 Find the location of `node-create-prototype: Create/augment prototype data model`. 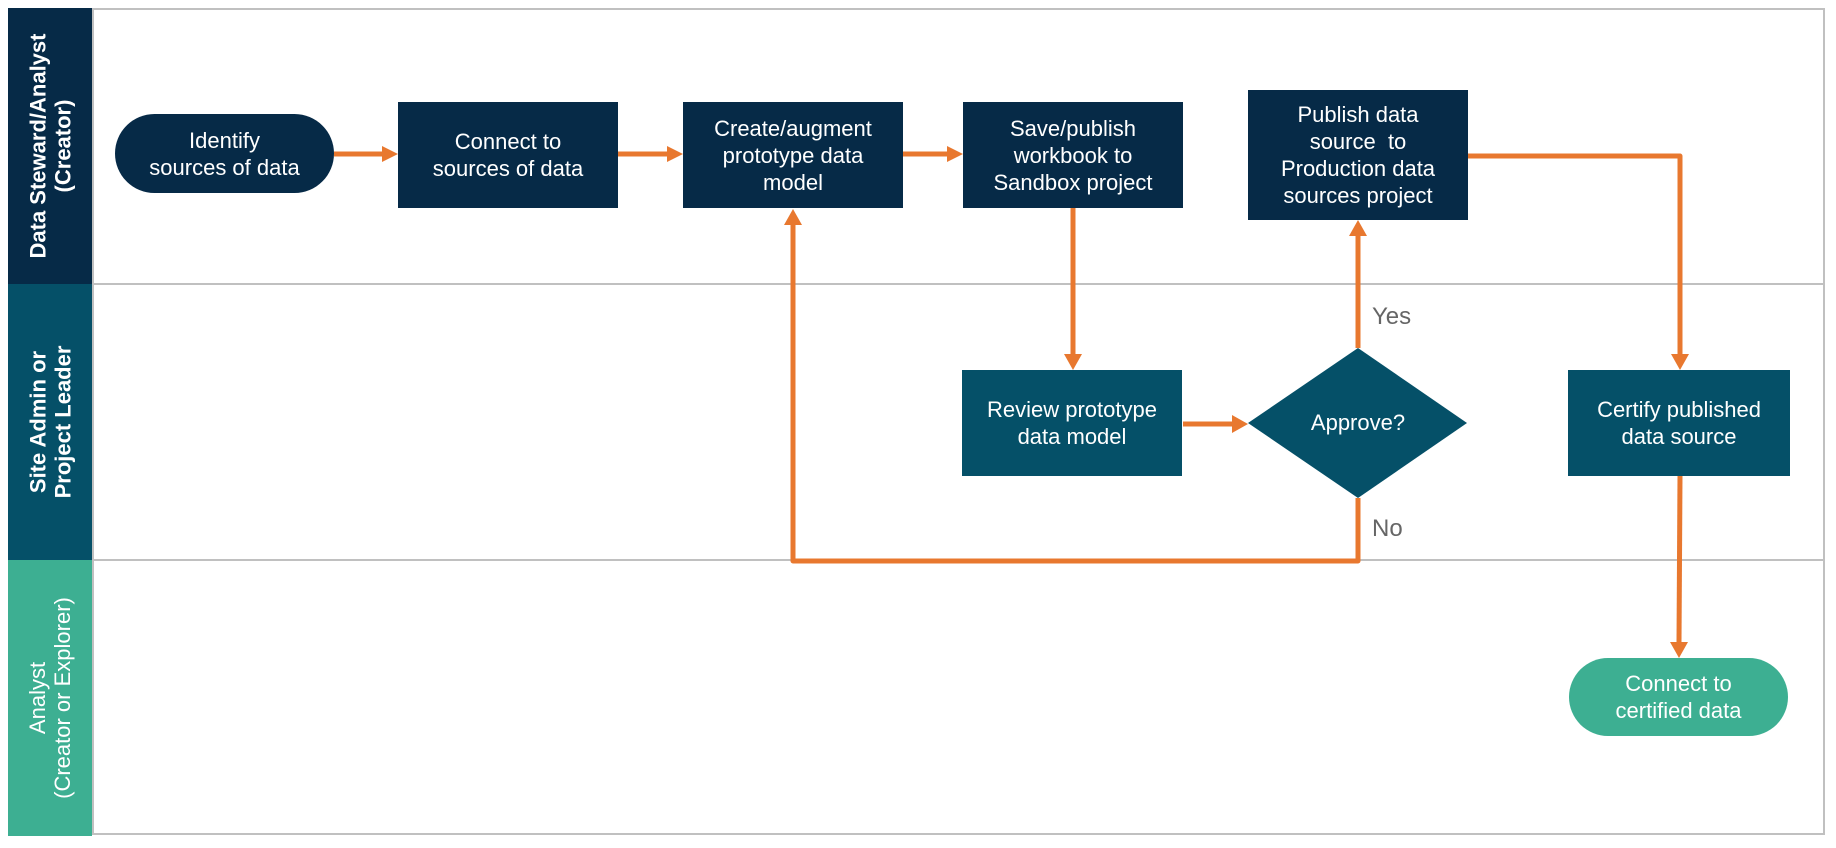

node-create-prototype: Create/augment prototype data model is located at coordinates (793, 155).